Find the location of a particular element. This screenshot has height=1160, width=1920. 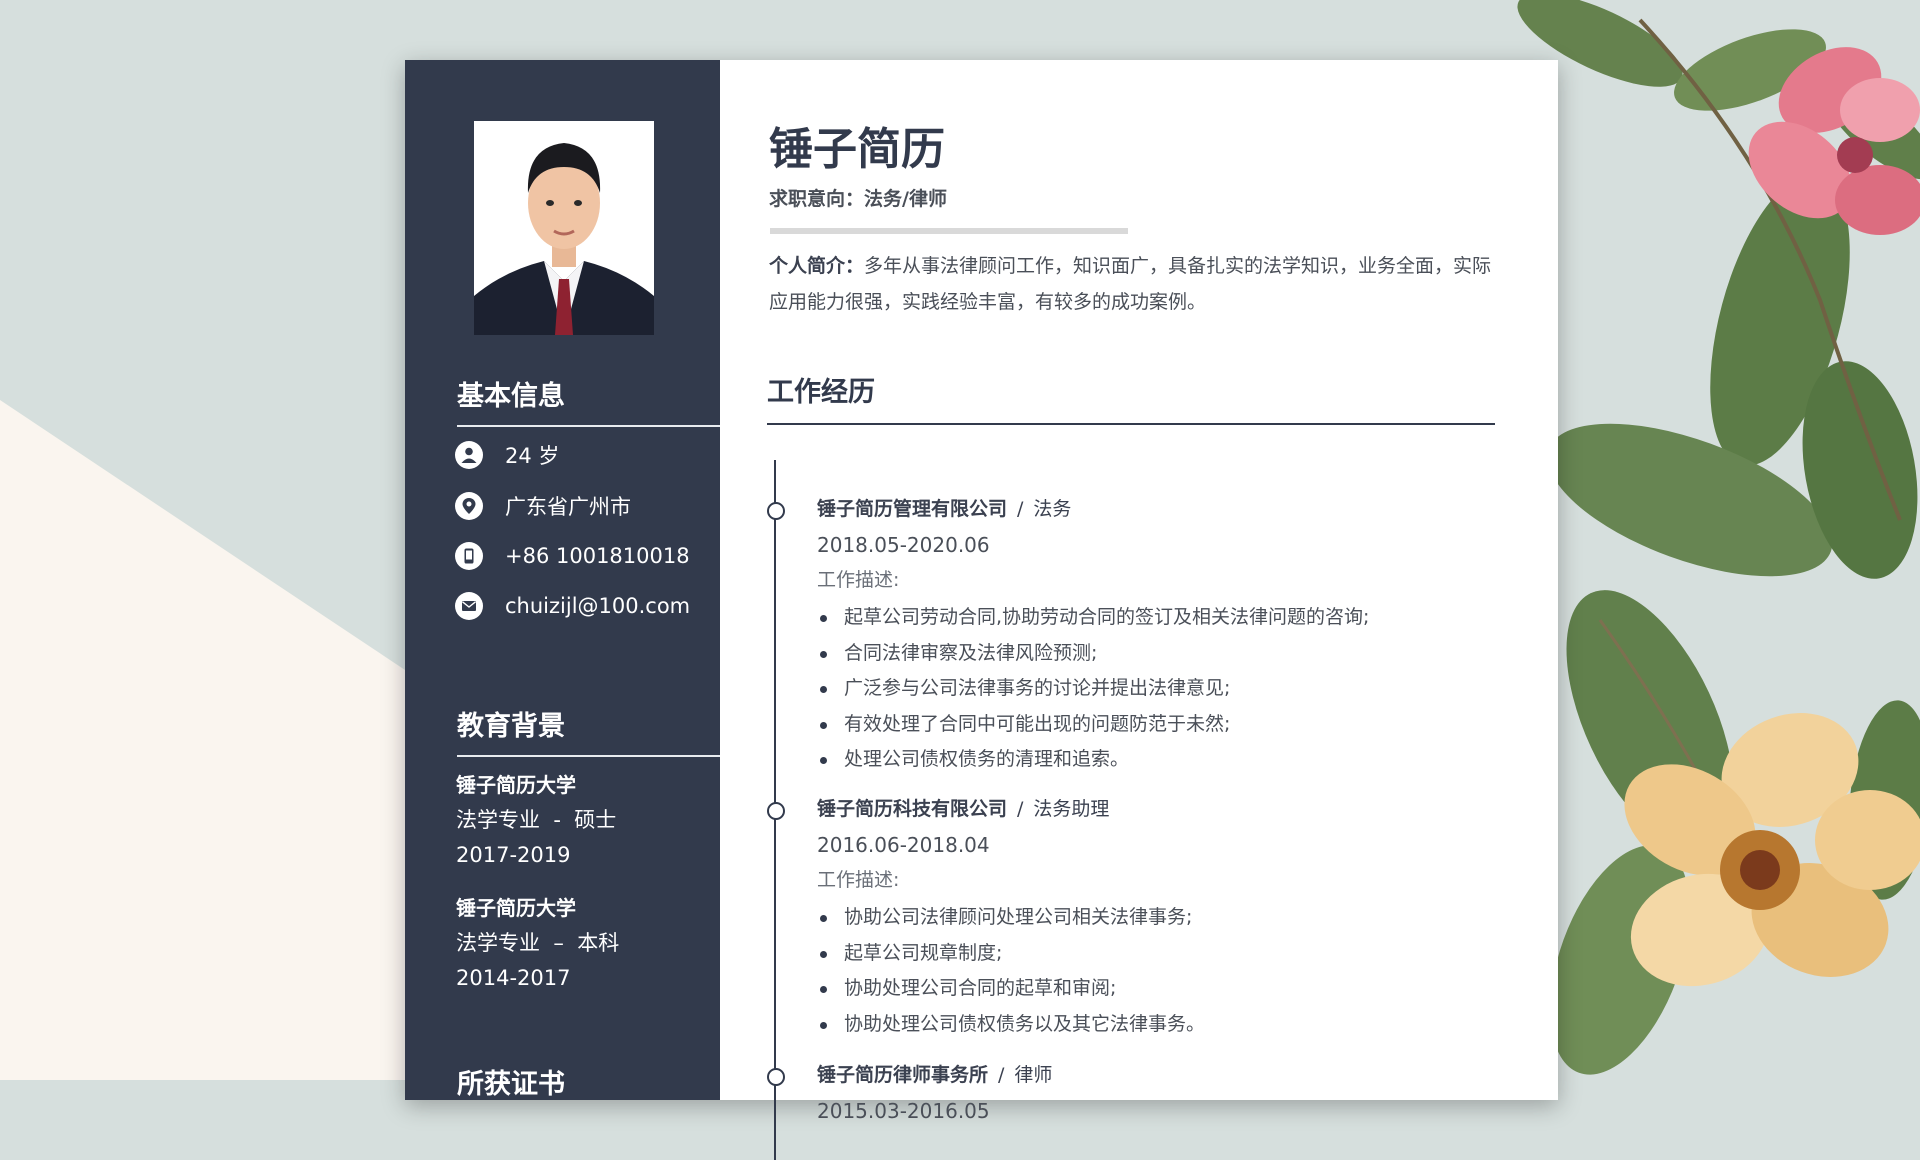

job-header: 锤子简历科技有限公司 / 法务助理 is located at coordinates (963, 809).